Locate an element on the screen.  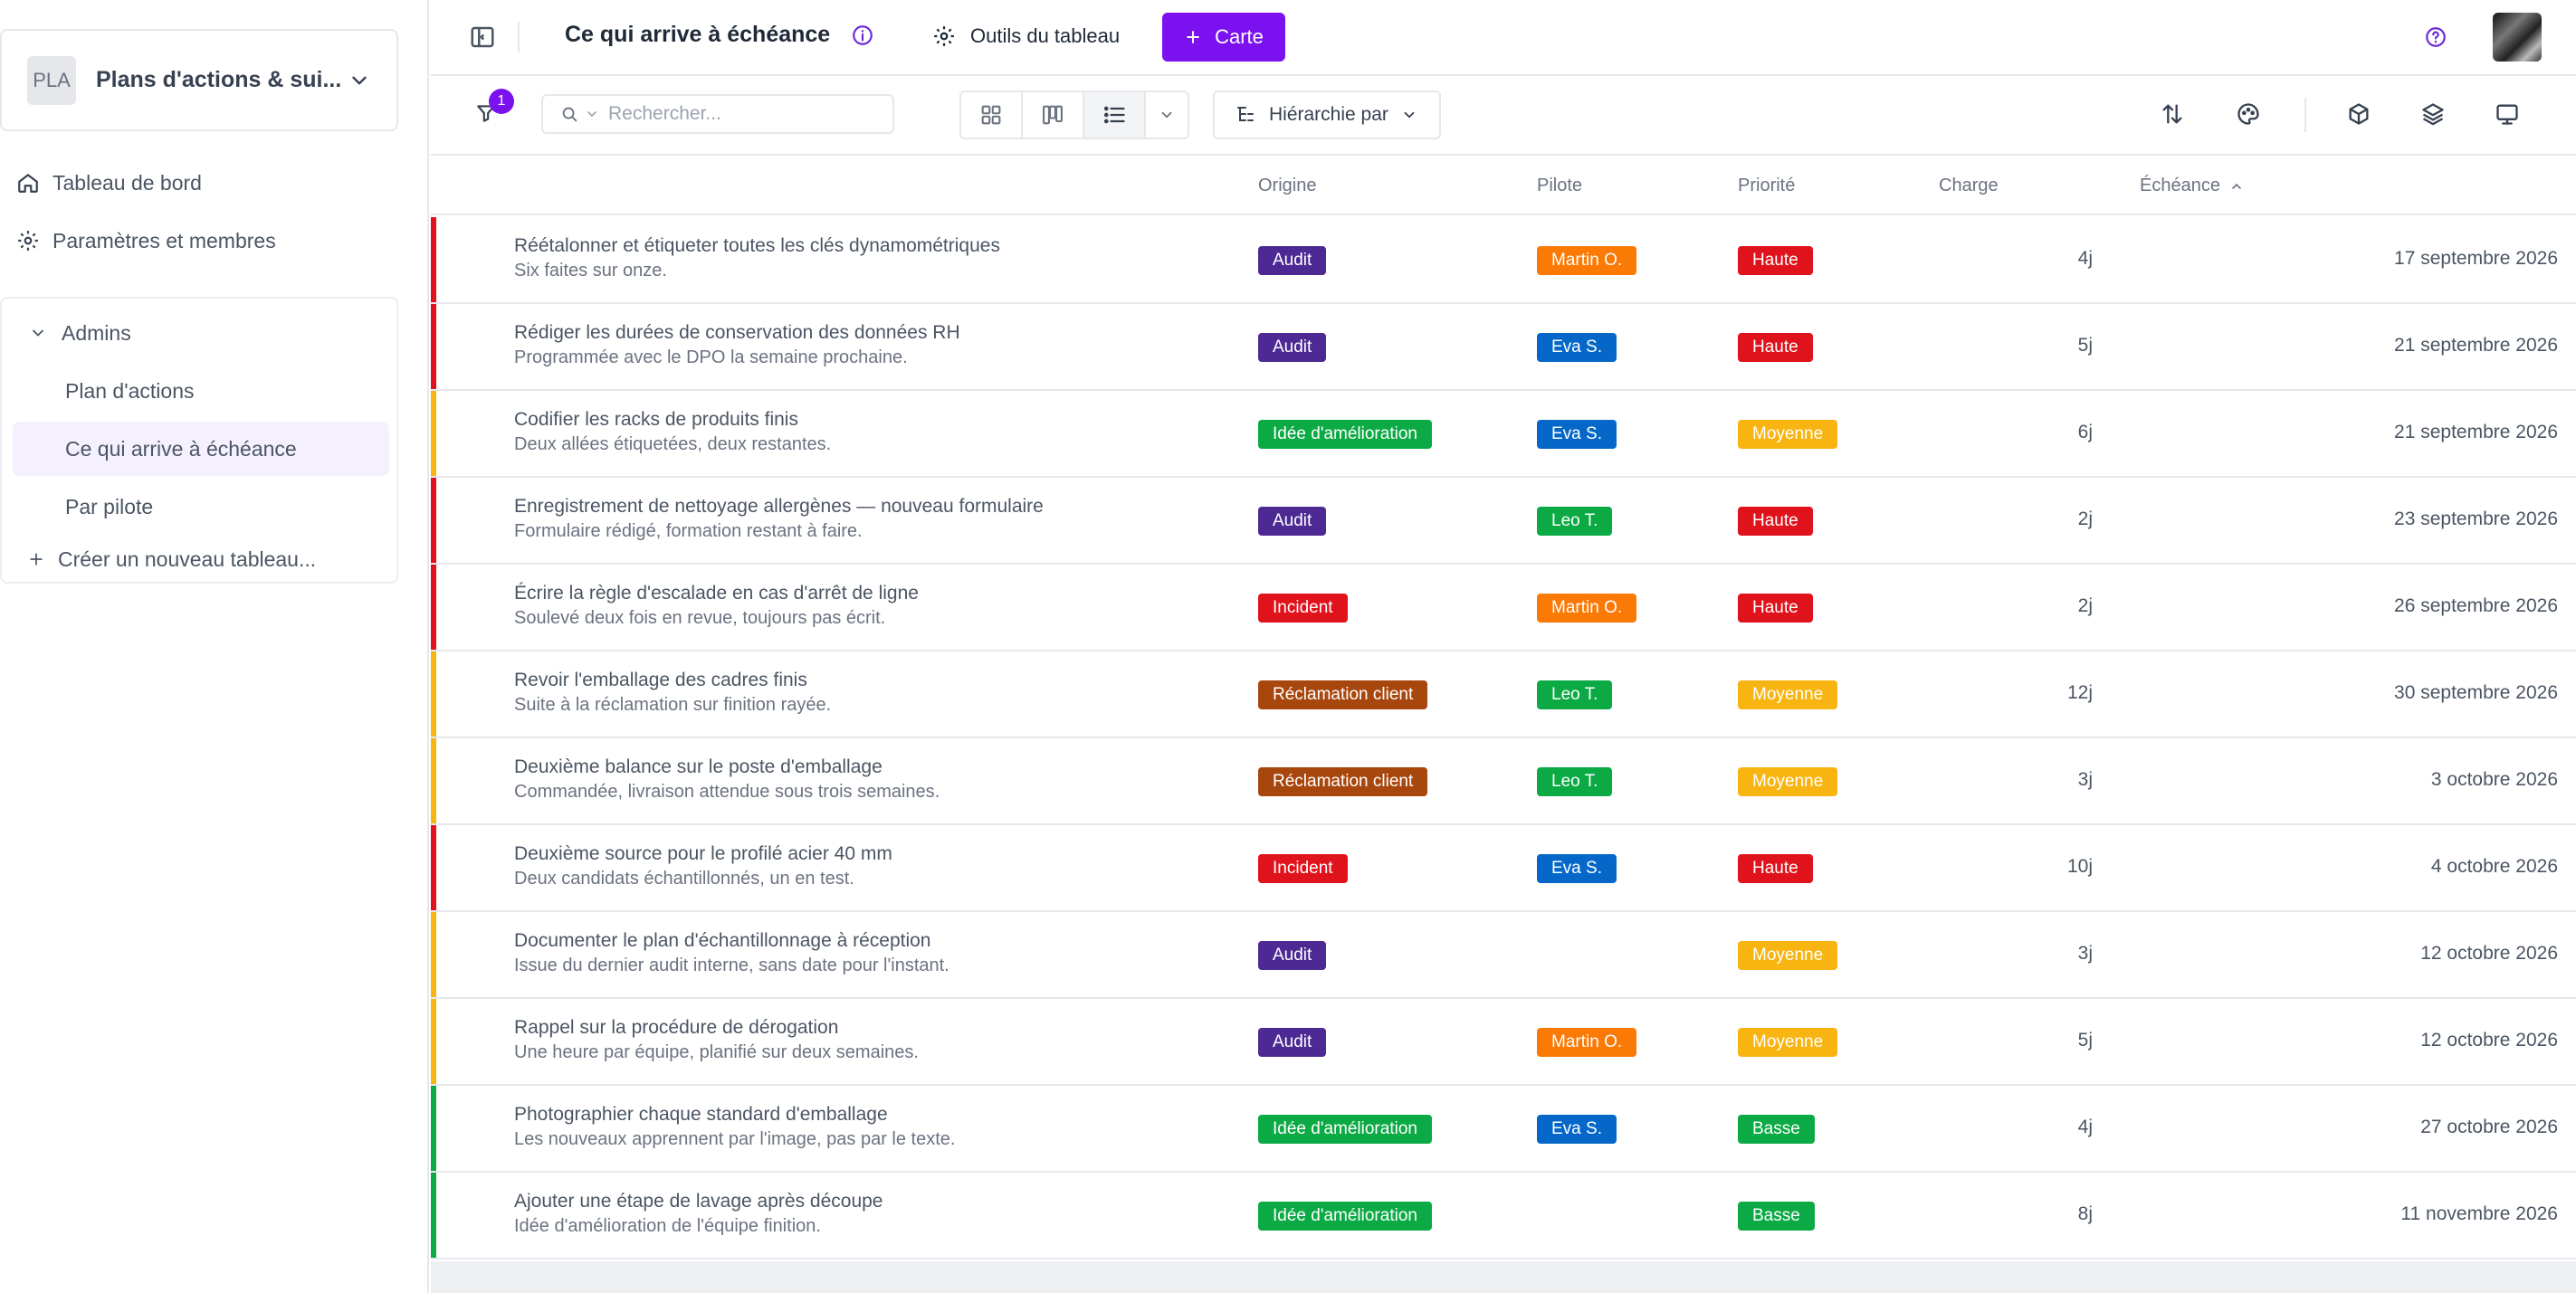
pilot-tag: Eva S. is located at coordinates (1577, 347).